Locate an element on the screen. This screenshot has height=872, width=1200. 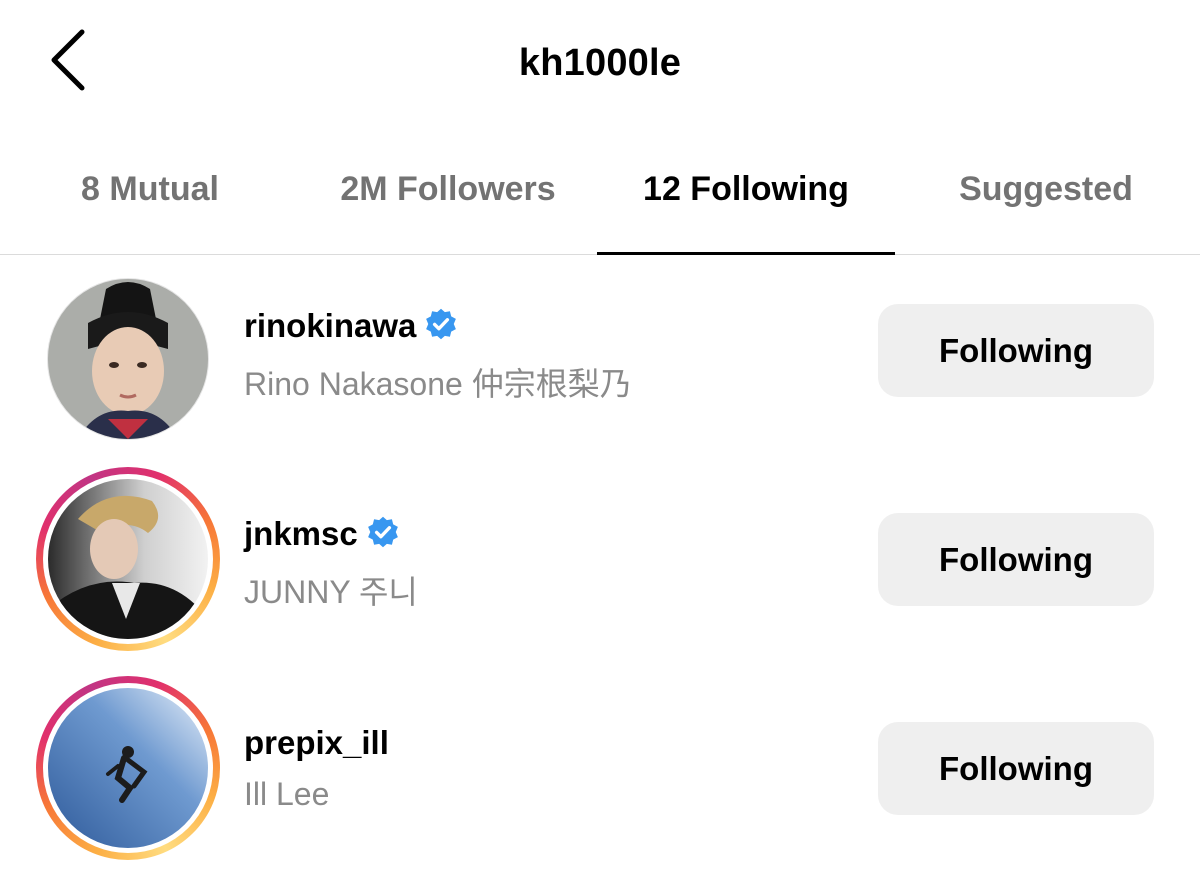
username-link: rinokinawa is located at coordinates (351, 326).